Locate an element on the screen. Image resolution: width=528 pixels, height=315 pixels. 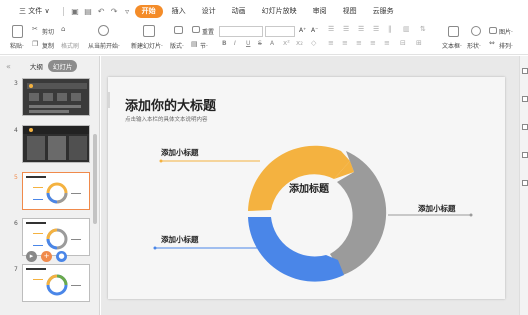
underline-button: U is located at coordinates (248, 43).